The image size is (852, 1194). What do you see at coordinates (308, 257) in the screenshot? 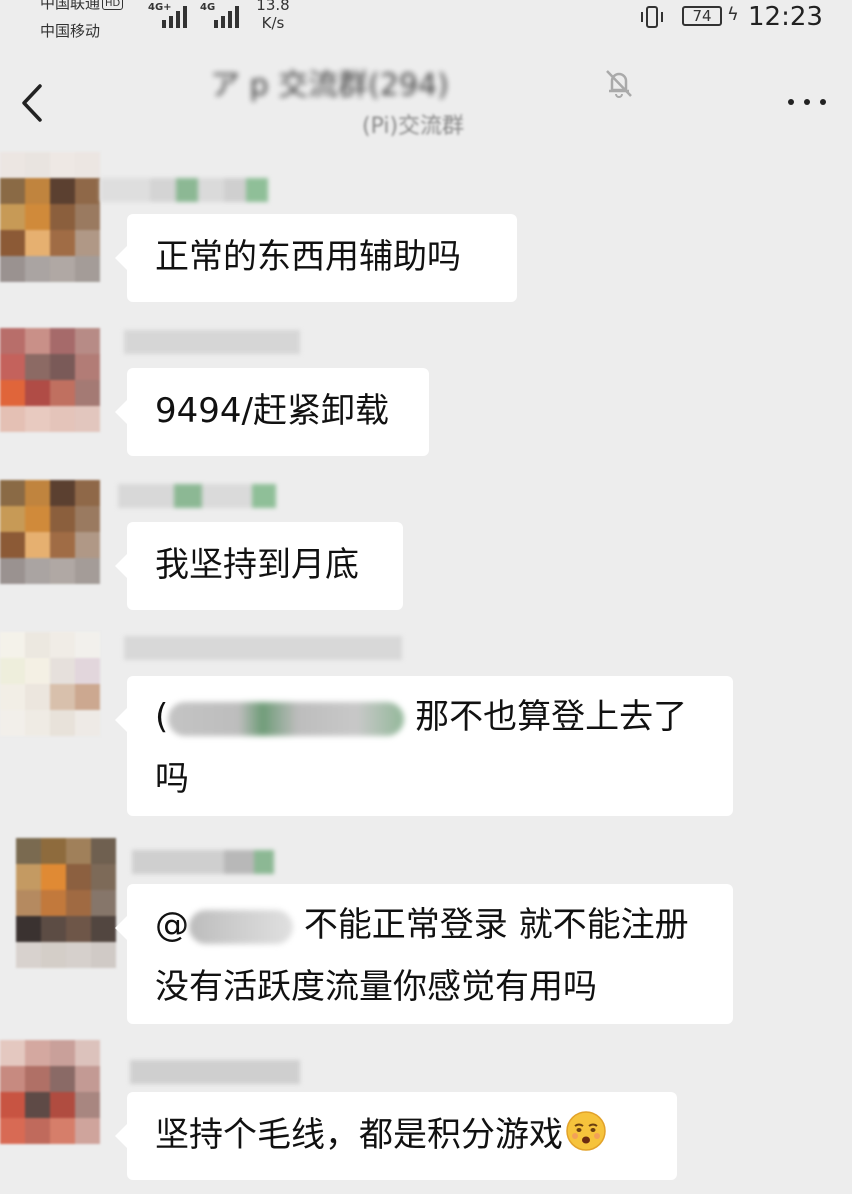
I see `message-text: 正常的东西用辅助吗` at bounding box center [308, 257].